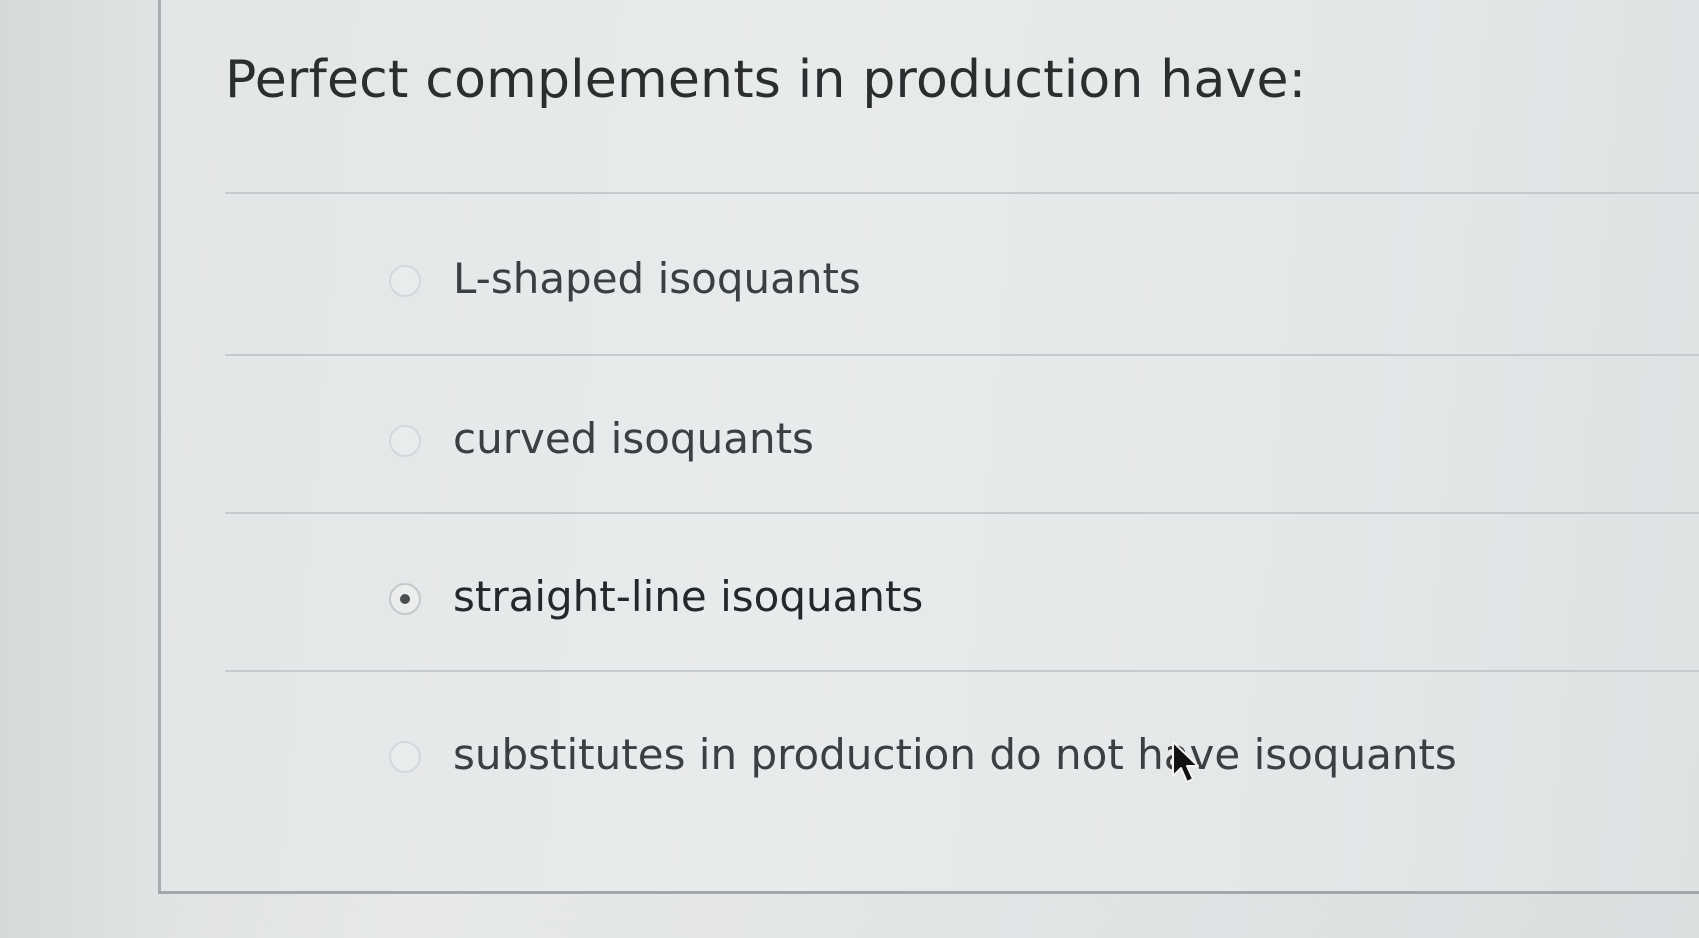  What do you see at coordinates (962, 443) in the screenshot?
I see `answer-option-curved: curved isoquants` at bounding box center [962, 443].